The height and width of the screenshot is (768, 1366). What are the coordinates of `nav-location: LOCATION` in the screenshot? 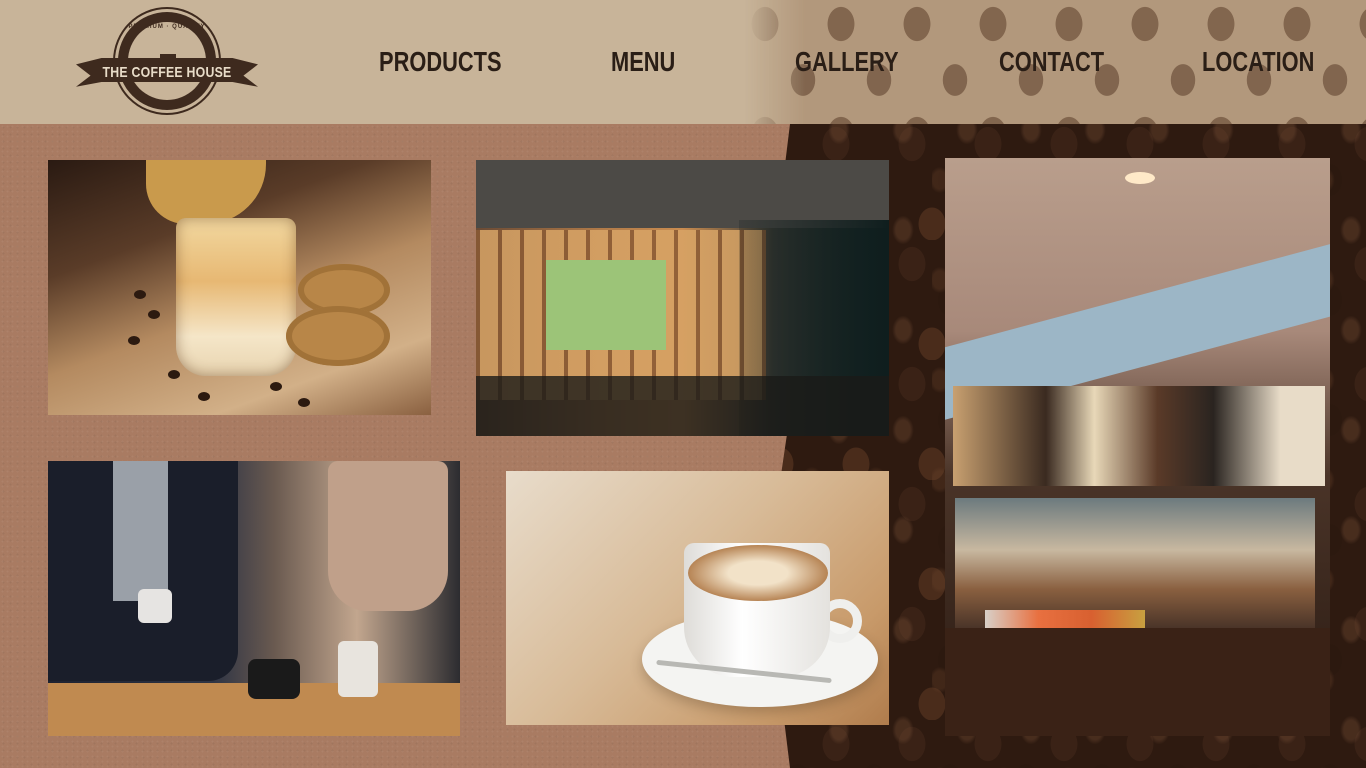 It's located at (1258, 62).